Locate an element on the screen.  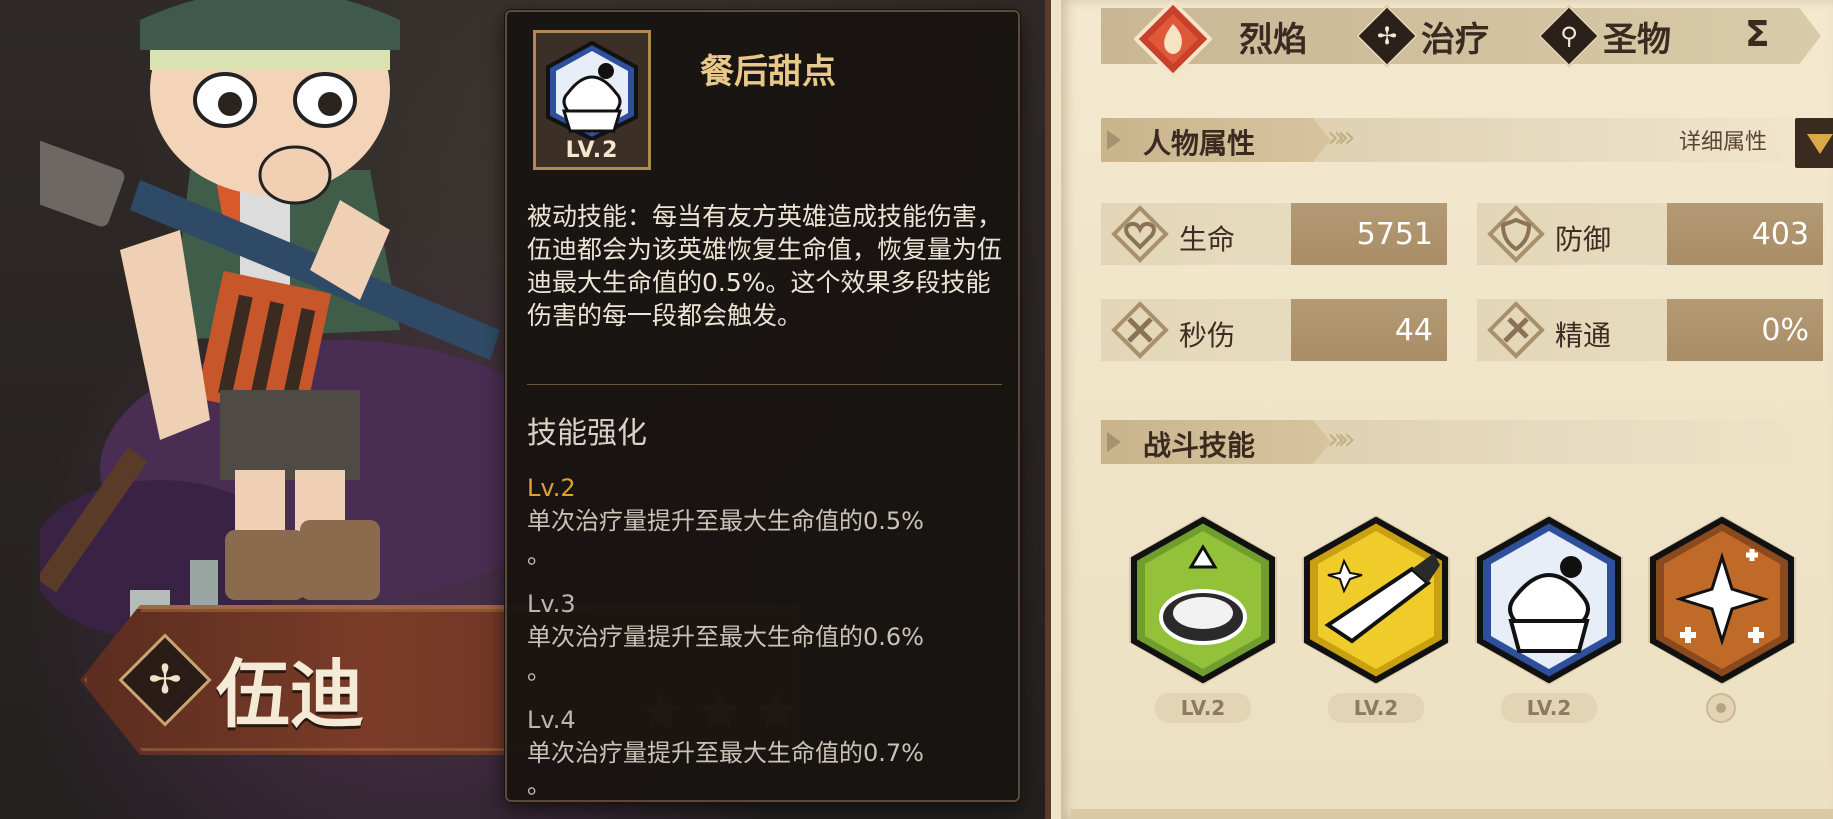
tooltip-enhance-title: 技能强化 is located at coordinates (587, 433).